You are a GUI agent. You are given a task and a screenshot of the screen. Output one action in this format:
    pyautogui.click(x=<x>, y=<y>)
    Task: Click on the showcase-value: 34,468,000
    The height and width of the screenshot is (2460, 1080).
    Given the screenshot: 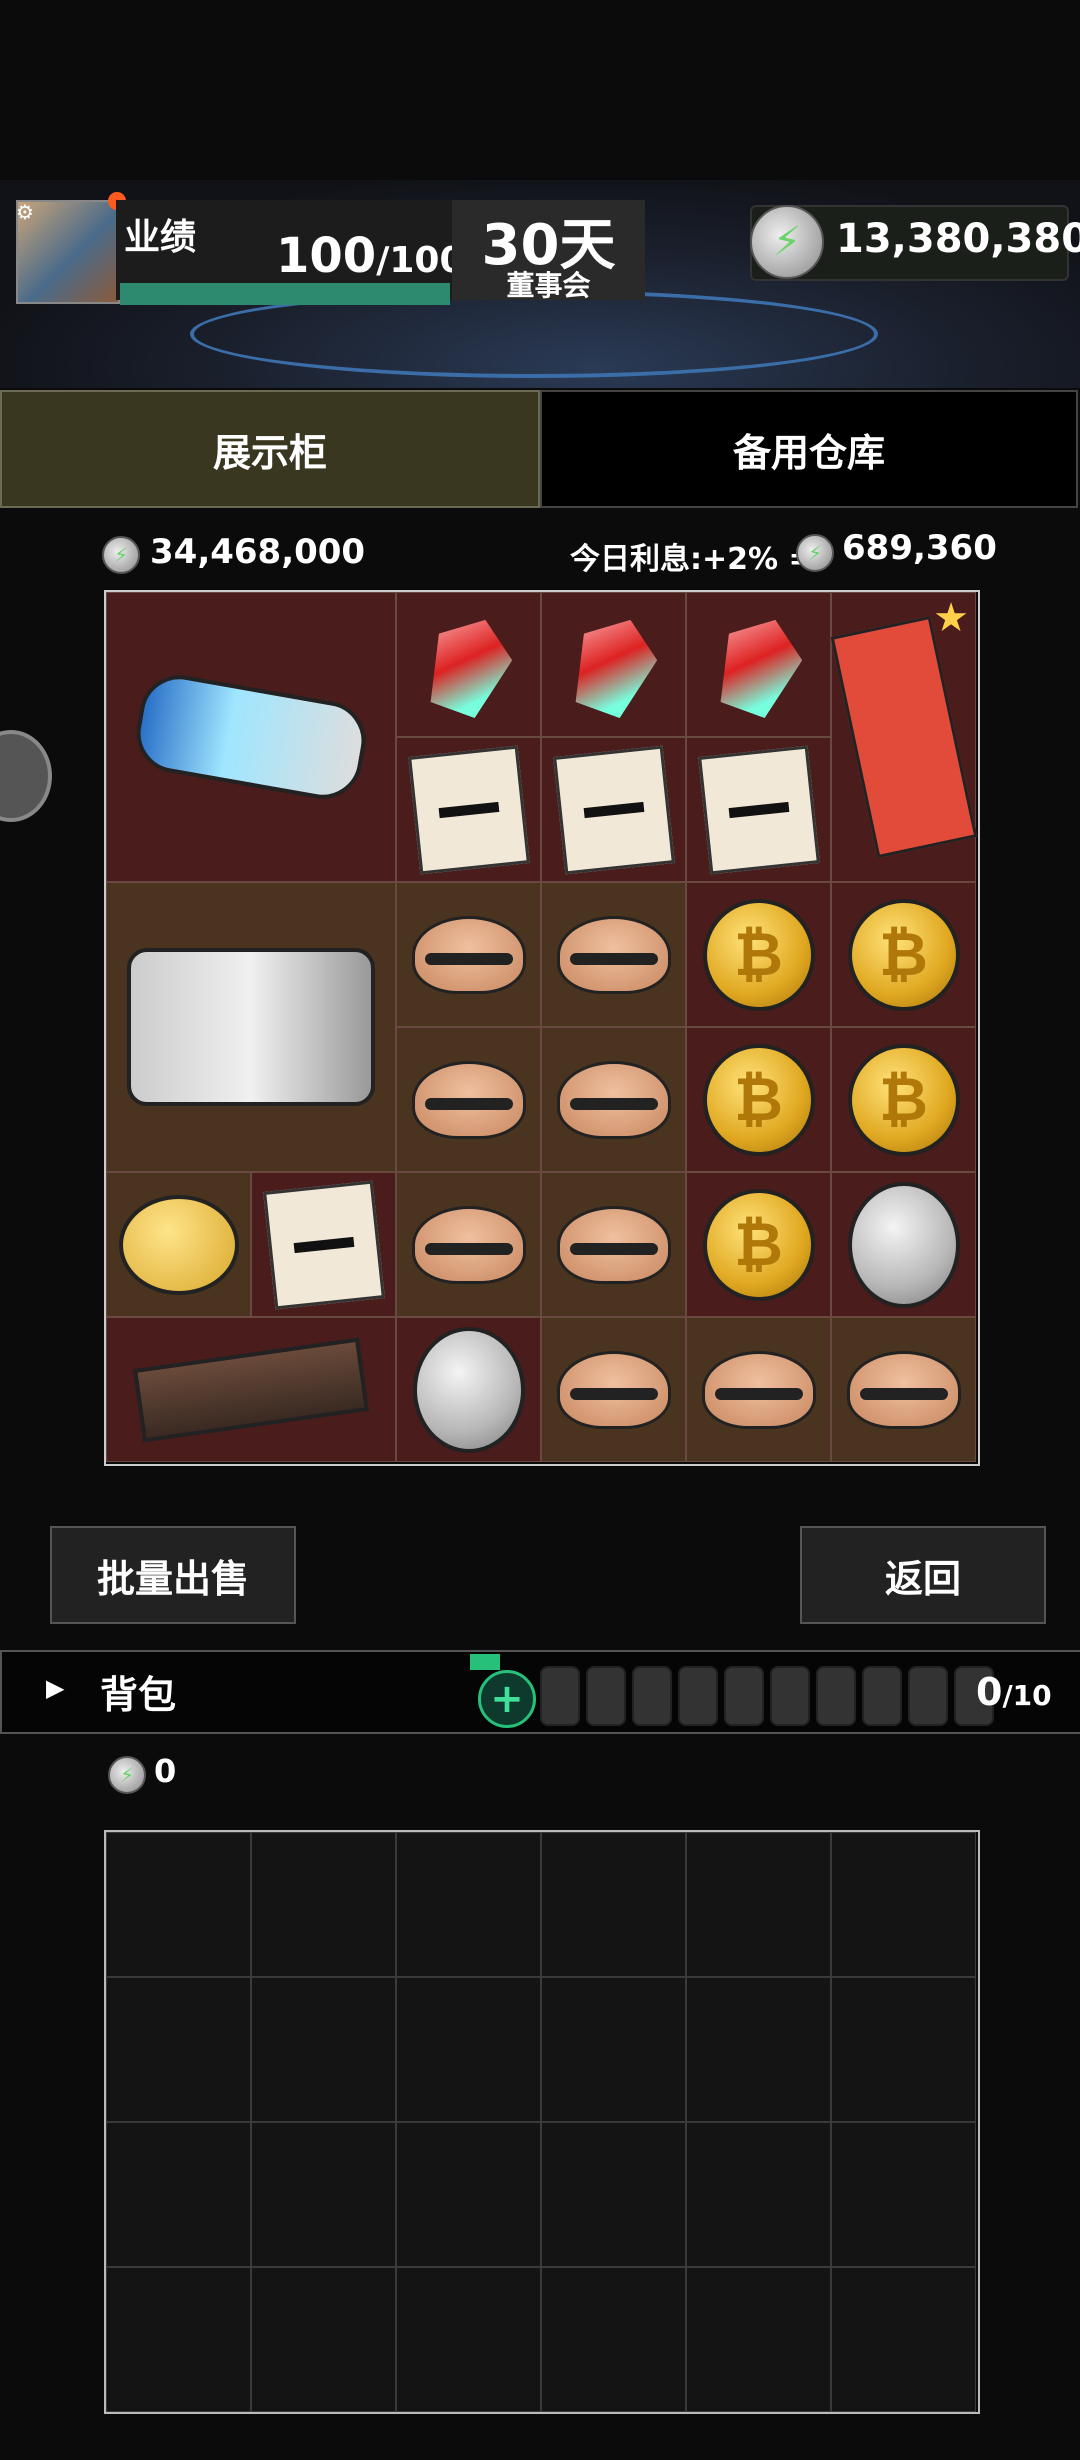 What is the action you would take?
    pyautogui.click(x=258, y=552)
    